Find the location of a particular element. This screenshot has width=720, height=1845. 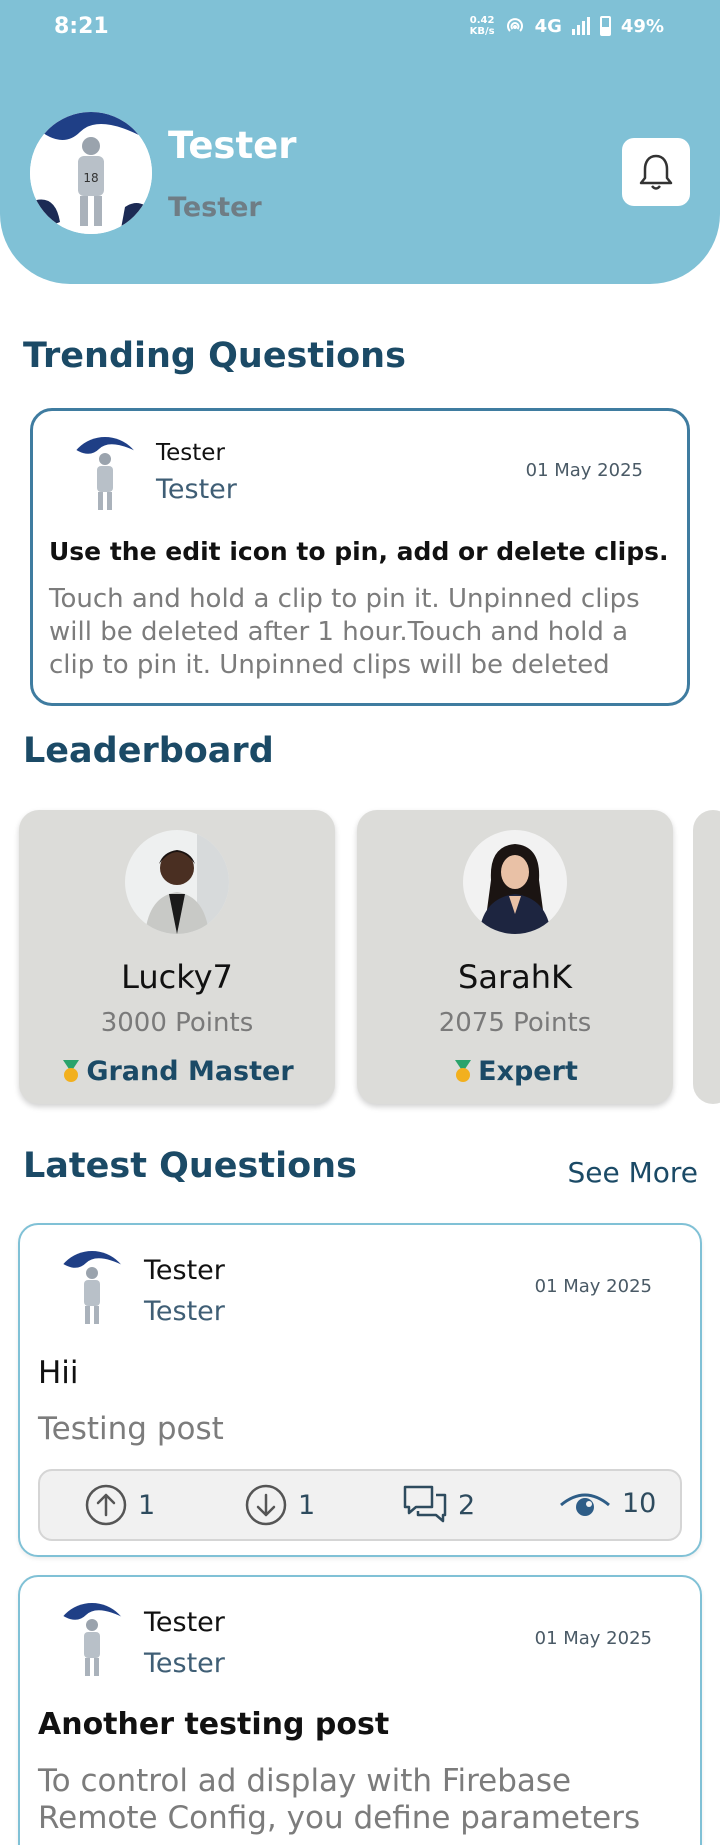

arrow-down-icon is located at coordinates (266, 1505).